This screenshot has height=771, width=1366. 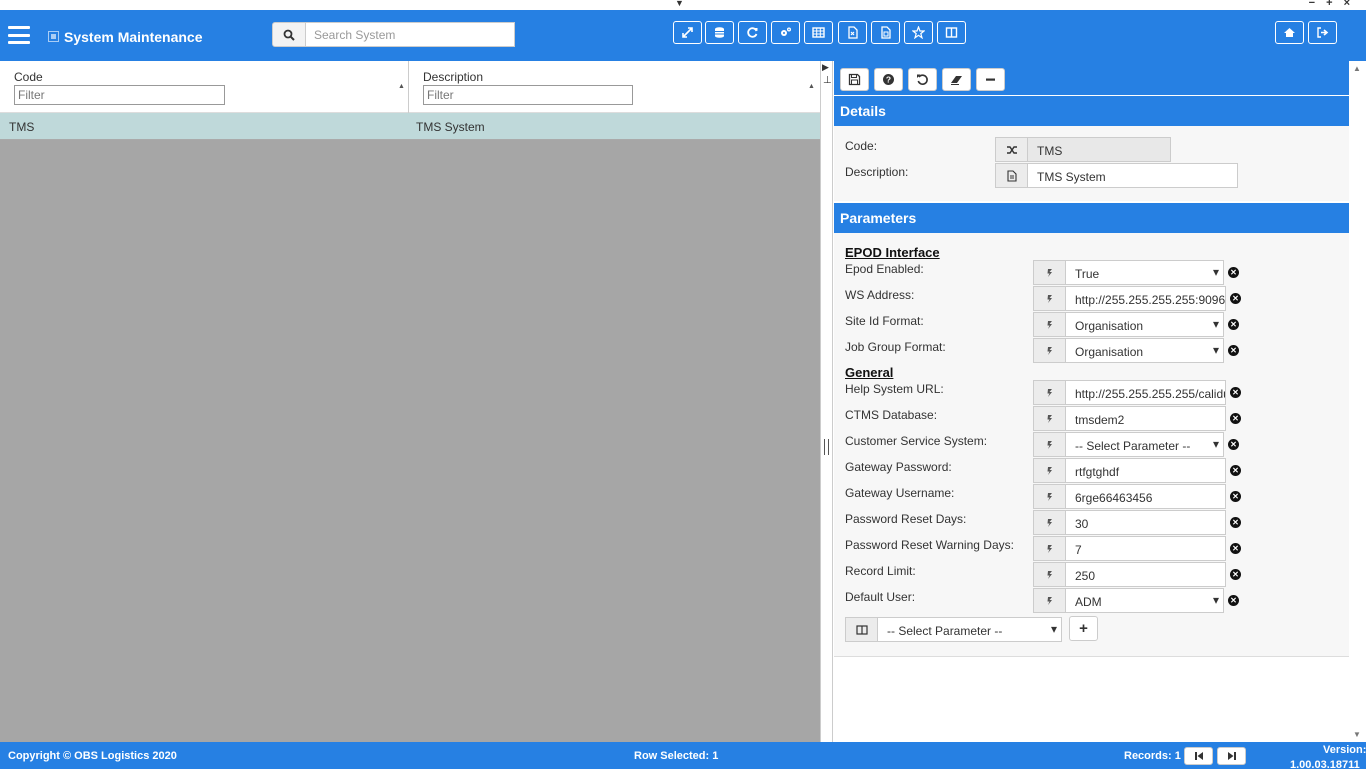 I want to click on report-button, so click(x=885, y=32).